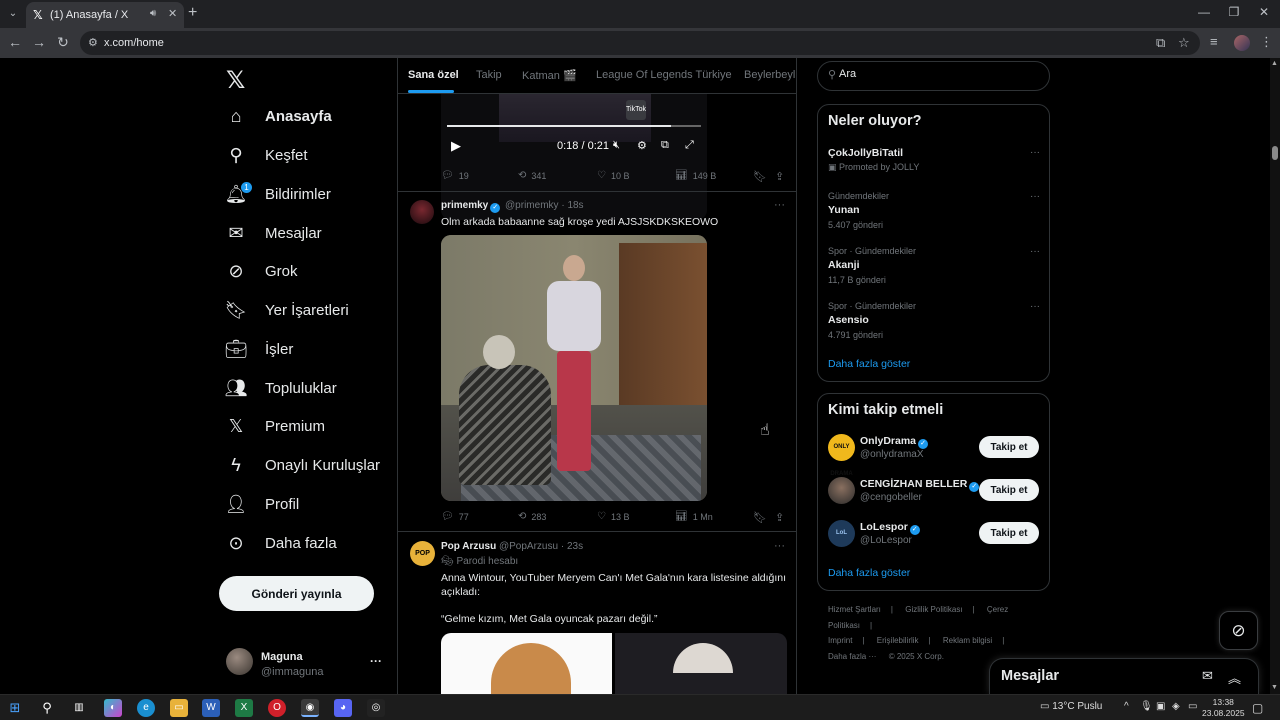 The width and height of the screenshot is (1280, 720). I want to click on scroll-up-icon: ▲, so click(1274, 63).